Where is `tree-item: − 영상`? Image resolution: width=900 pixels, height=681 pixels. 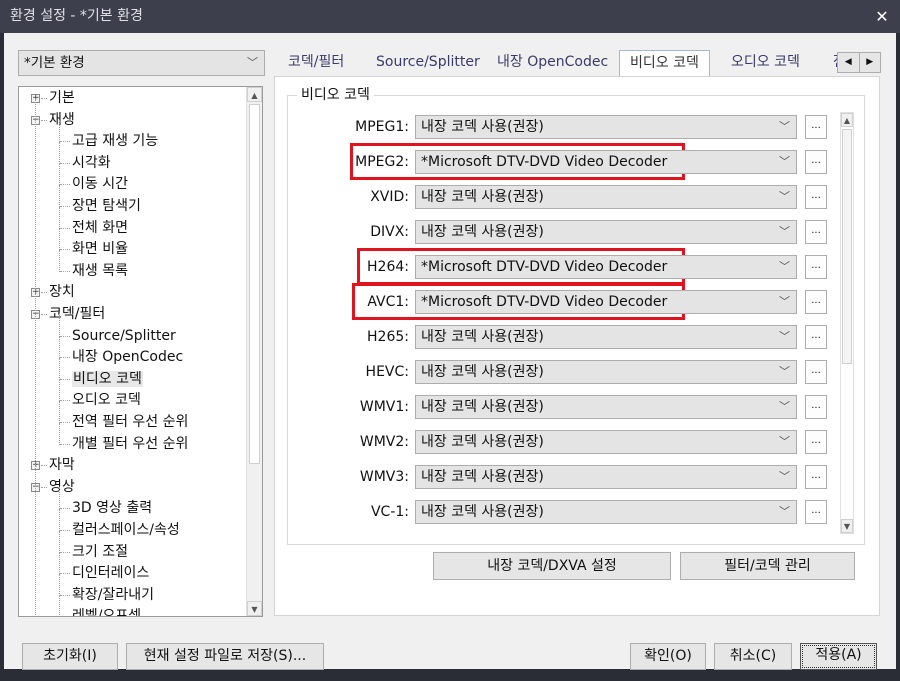 tree-item: − 영상 is located at coordinates (53, 487).